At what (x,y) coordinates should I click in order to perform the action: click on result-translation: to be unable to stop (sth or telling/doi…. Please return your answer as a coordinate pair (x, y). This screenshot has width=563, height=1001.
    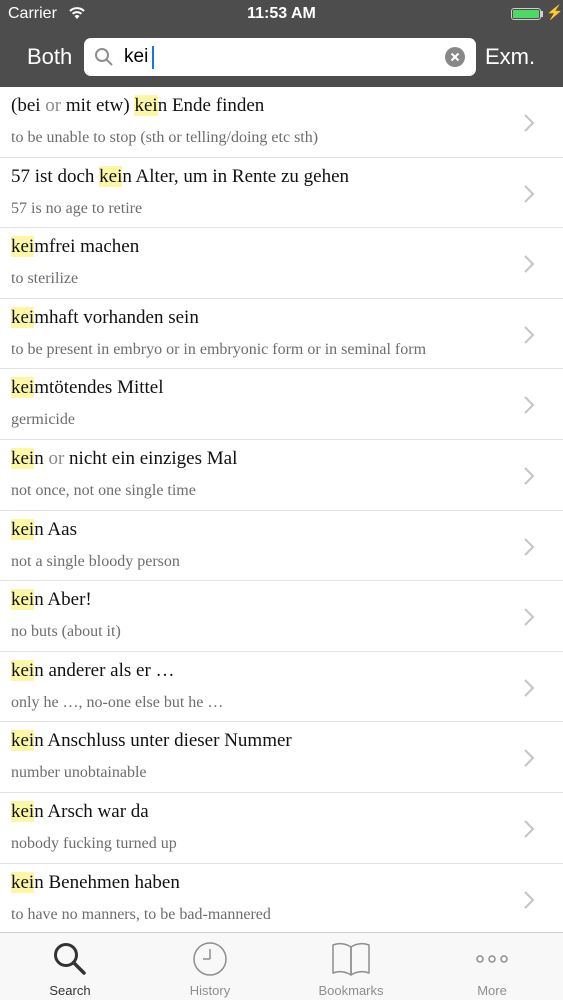
    Looking at the image, I should click on (165, 137).